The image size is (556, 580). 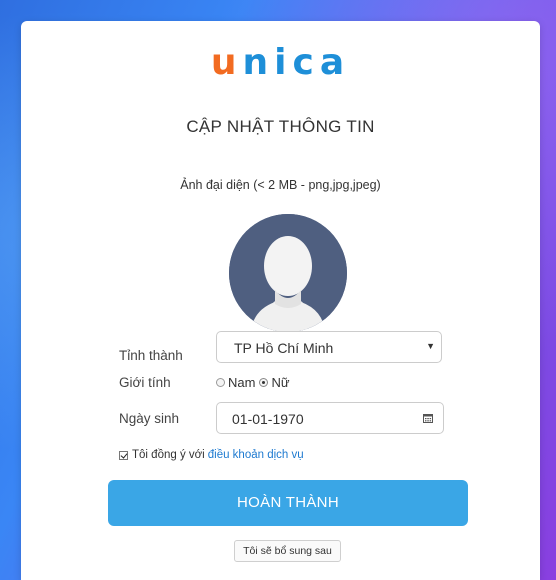 I want to click on chevron-down-icon: ▼, so click(x=430, y=346).